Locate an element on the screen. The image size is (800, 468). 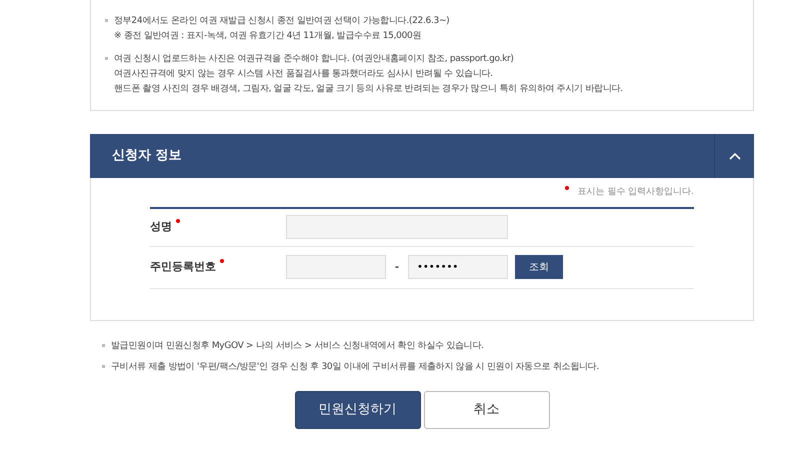
notice-text: ※ 종전 일반여권 : 표지-녹색, 여권 유효기간 4년 11개월, 발급수수료 15,000원 is located at coordinates (268, 36).